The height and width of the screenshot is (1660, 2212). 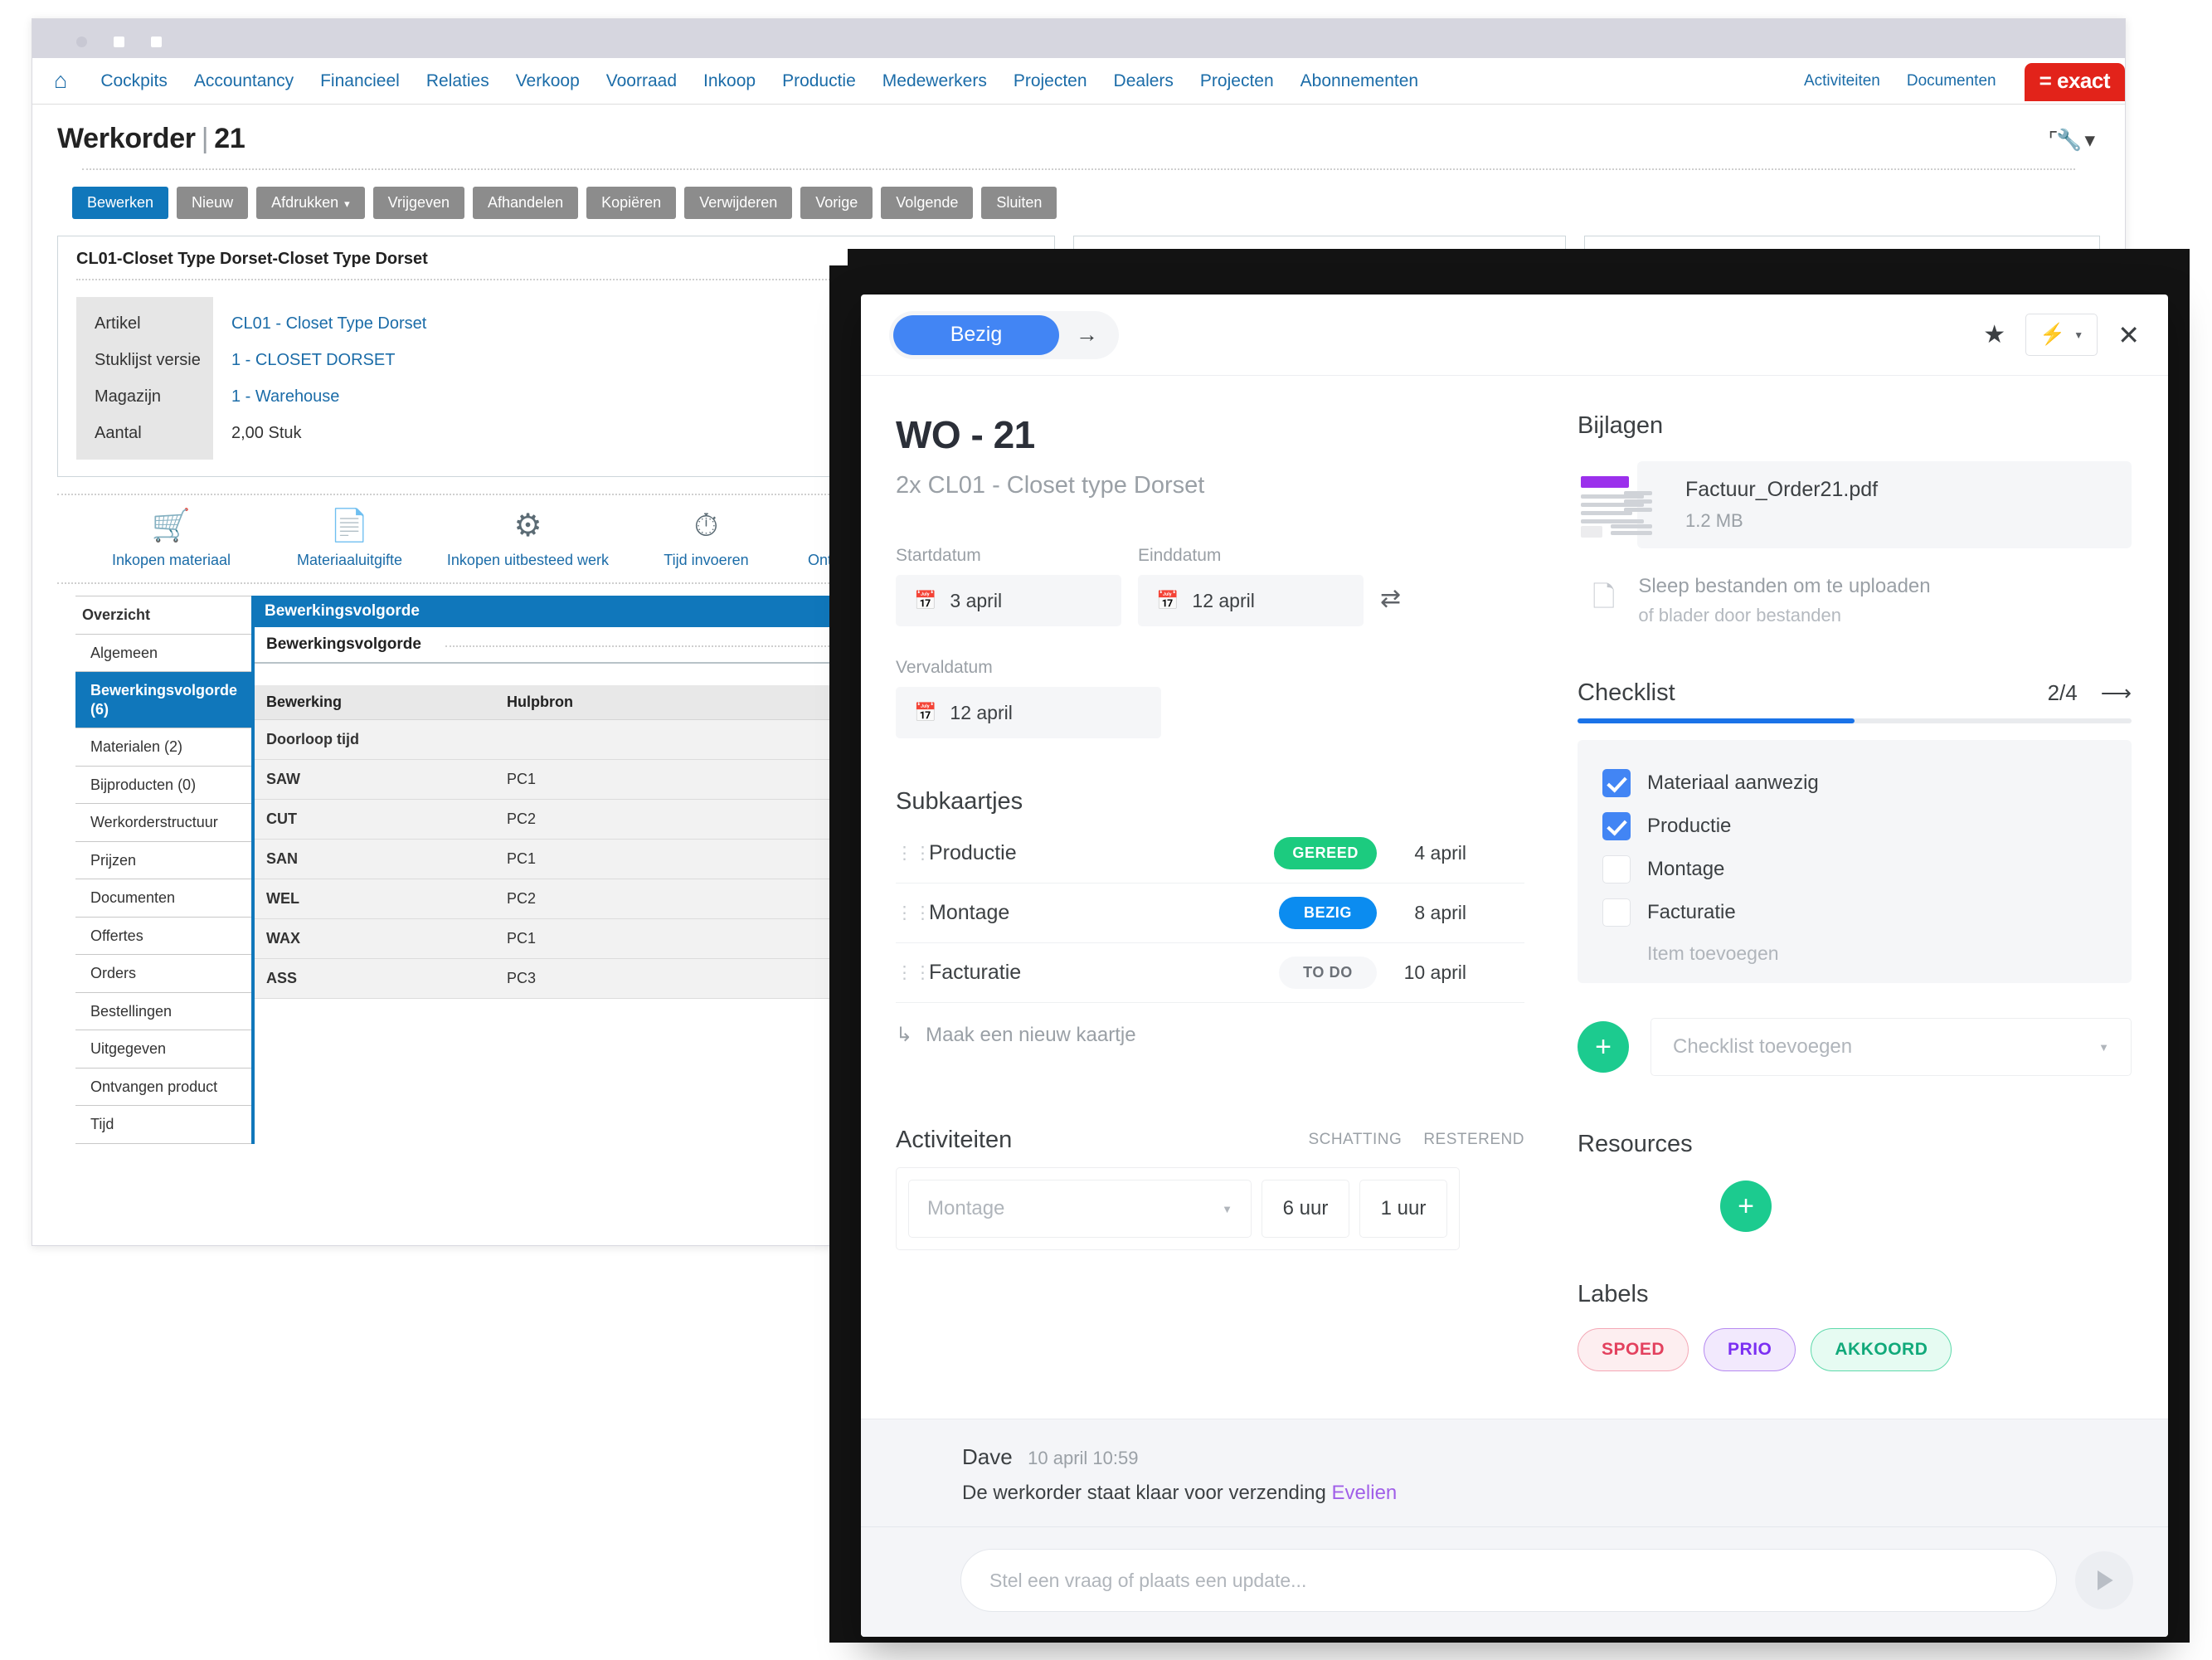 I want to click on star-icon: ★, so click(x=1994, y=334).